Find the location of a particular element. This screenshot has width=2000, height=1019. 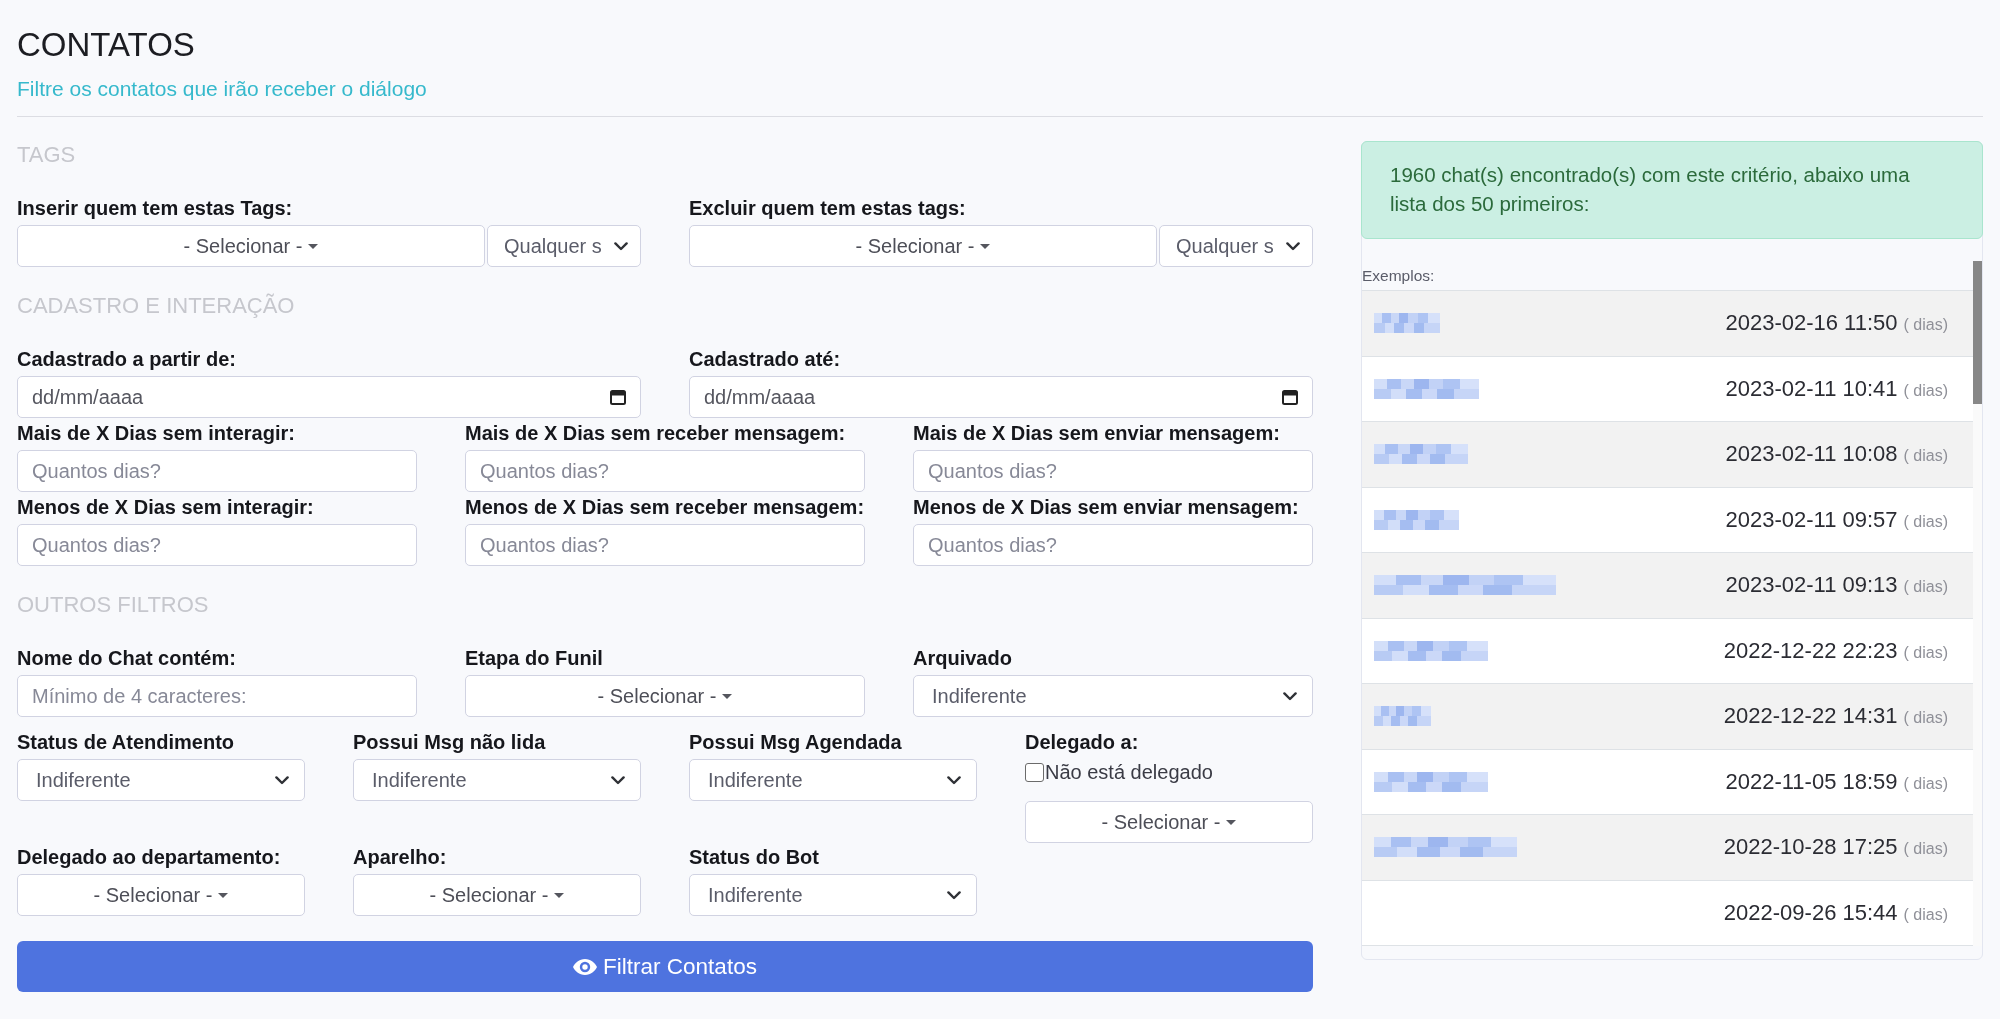

field-label: Delegado ao departamento: is located at coordinates (149, 857).